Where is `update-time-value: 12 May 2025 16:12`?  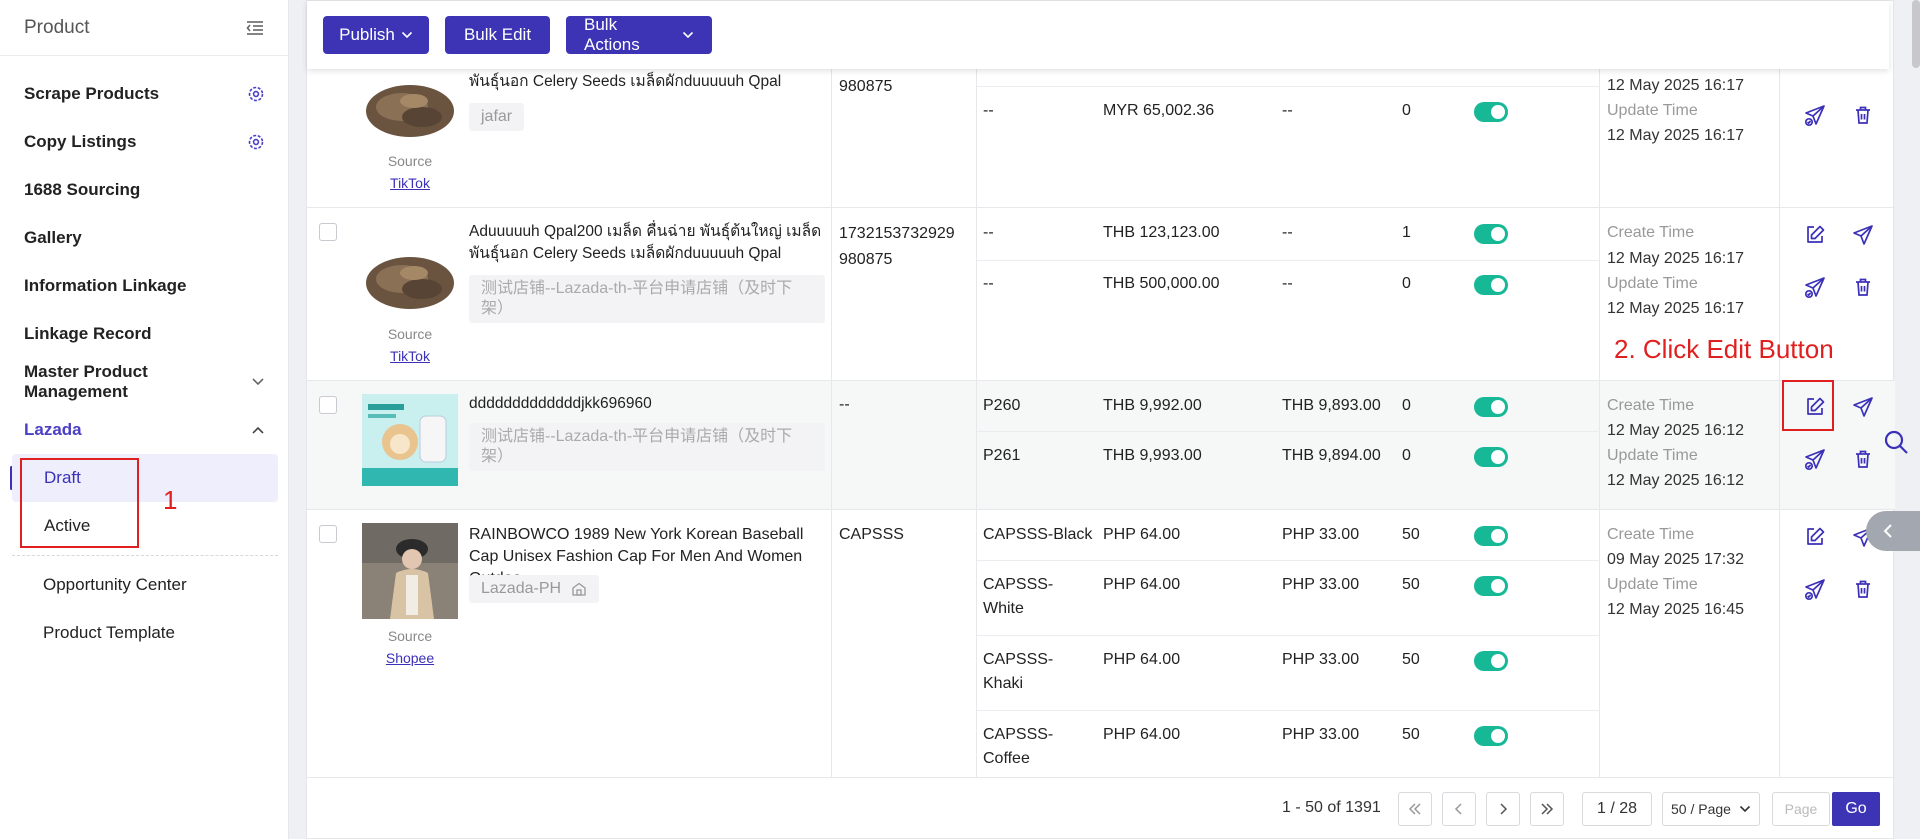
update-time-value: 12 May 2025 16:12 is located at coordinates (1675, 480).